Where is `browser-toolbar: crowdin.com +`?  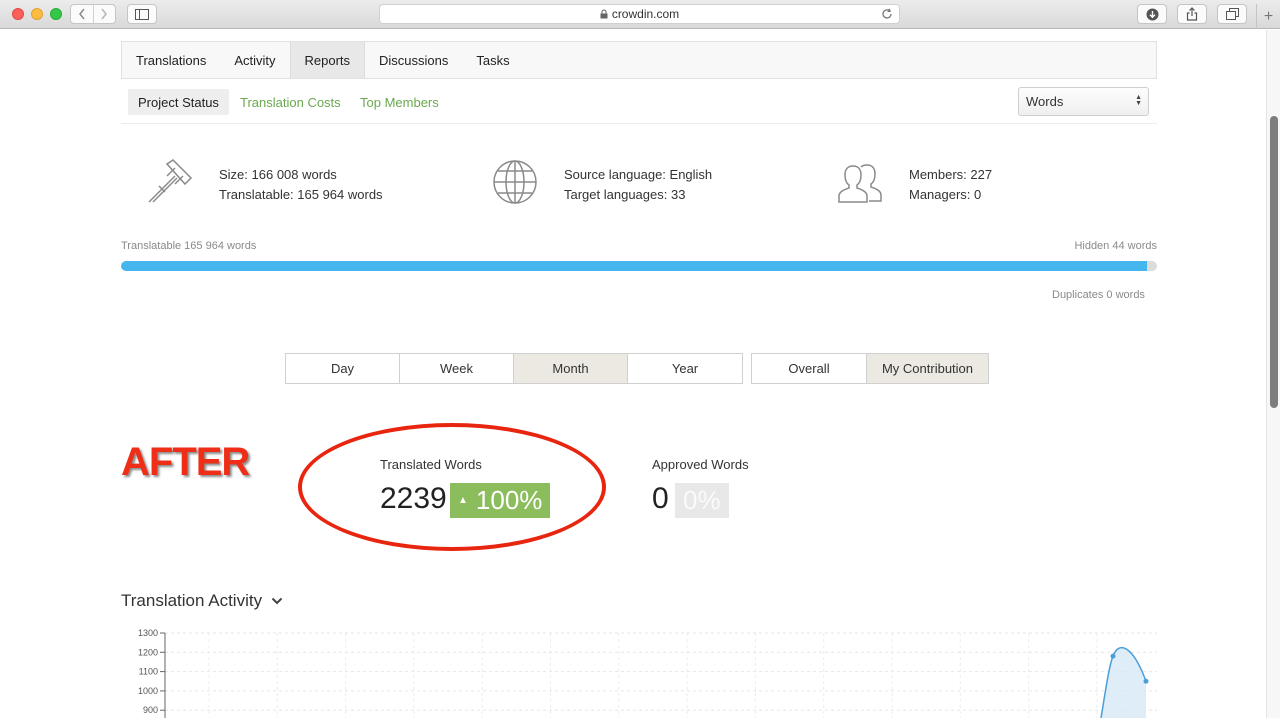 browser-toolbar: crowdin.com + is located at coordinates (640, 14).